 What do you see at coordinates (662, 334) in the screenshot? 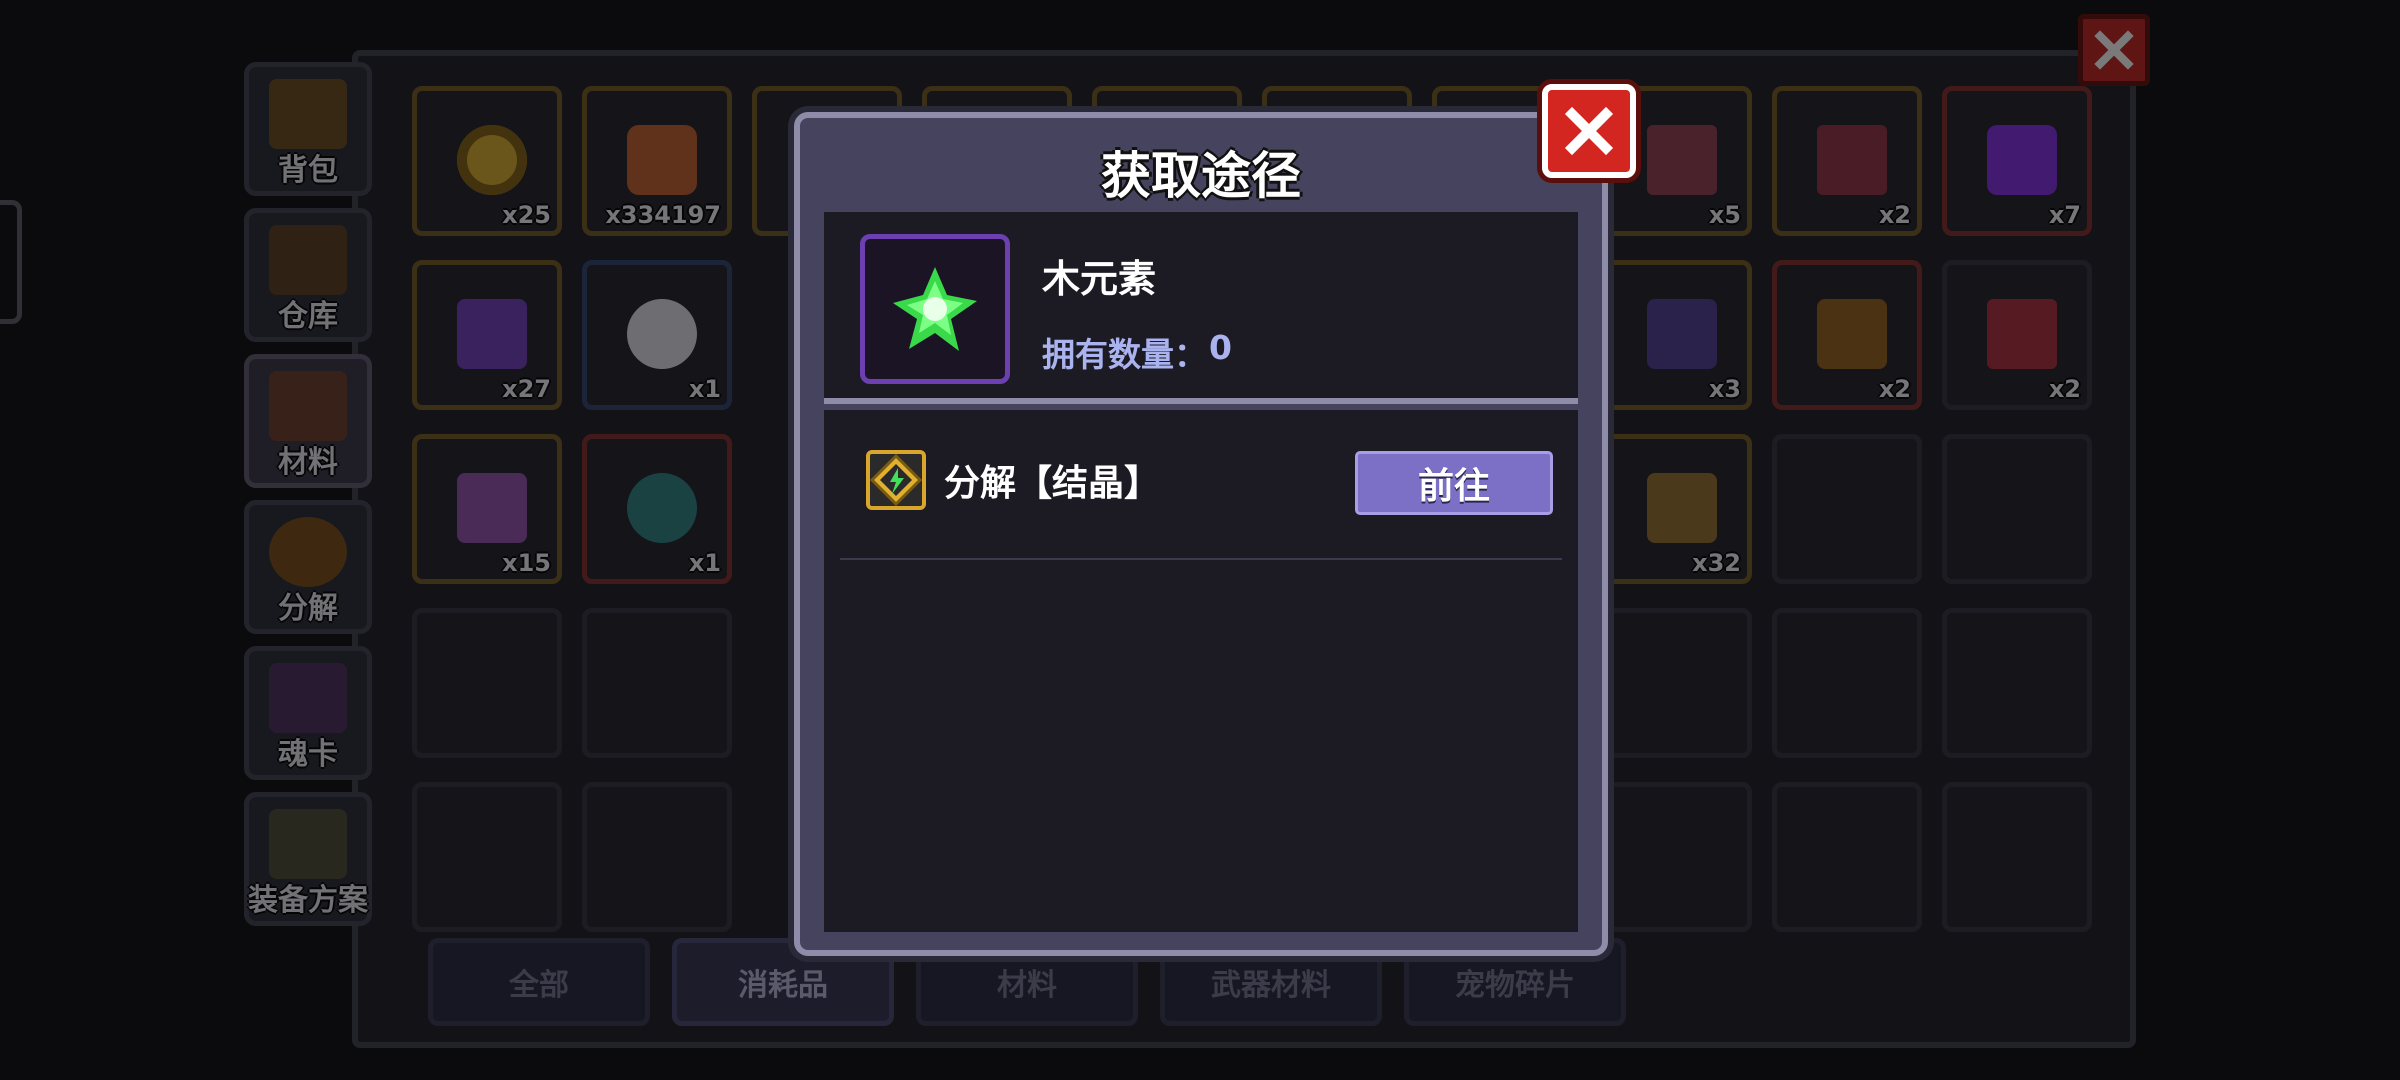
I see `egg-icon` at bounding box center [662, 334].